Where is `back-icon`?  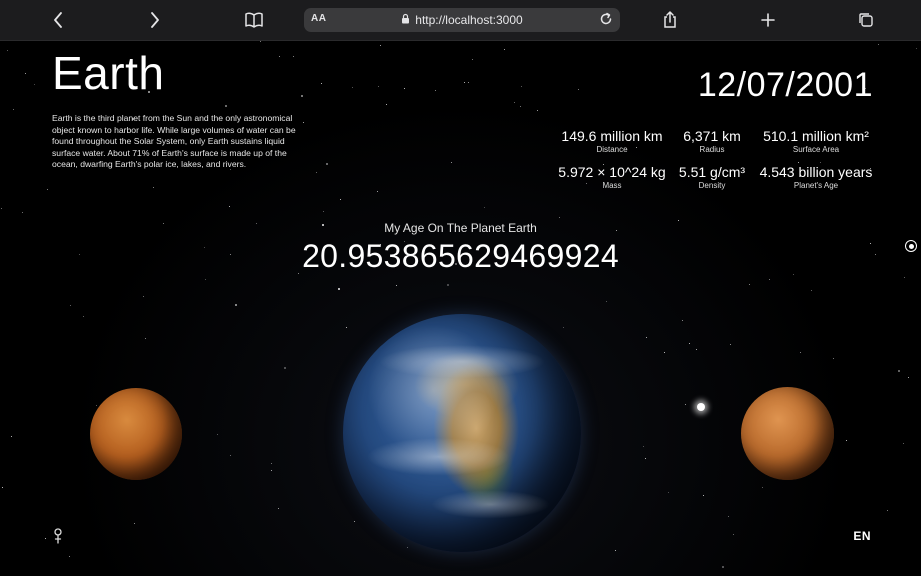 back-icon is located at coordinates (58, 20).